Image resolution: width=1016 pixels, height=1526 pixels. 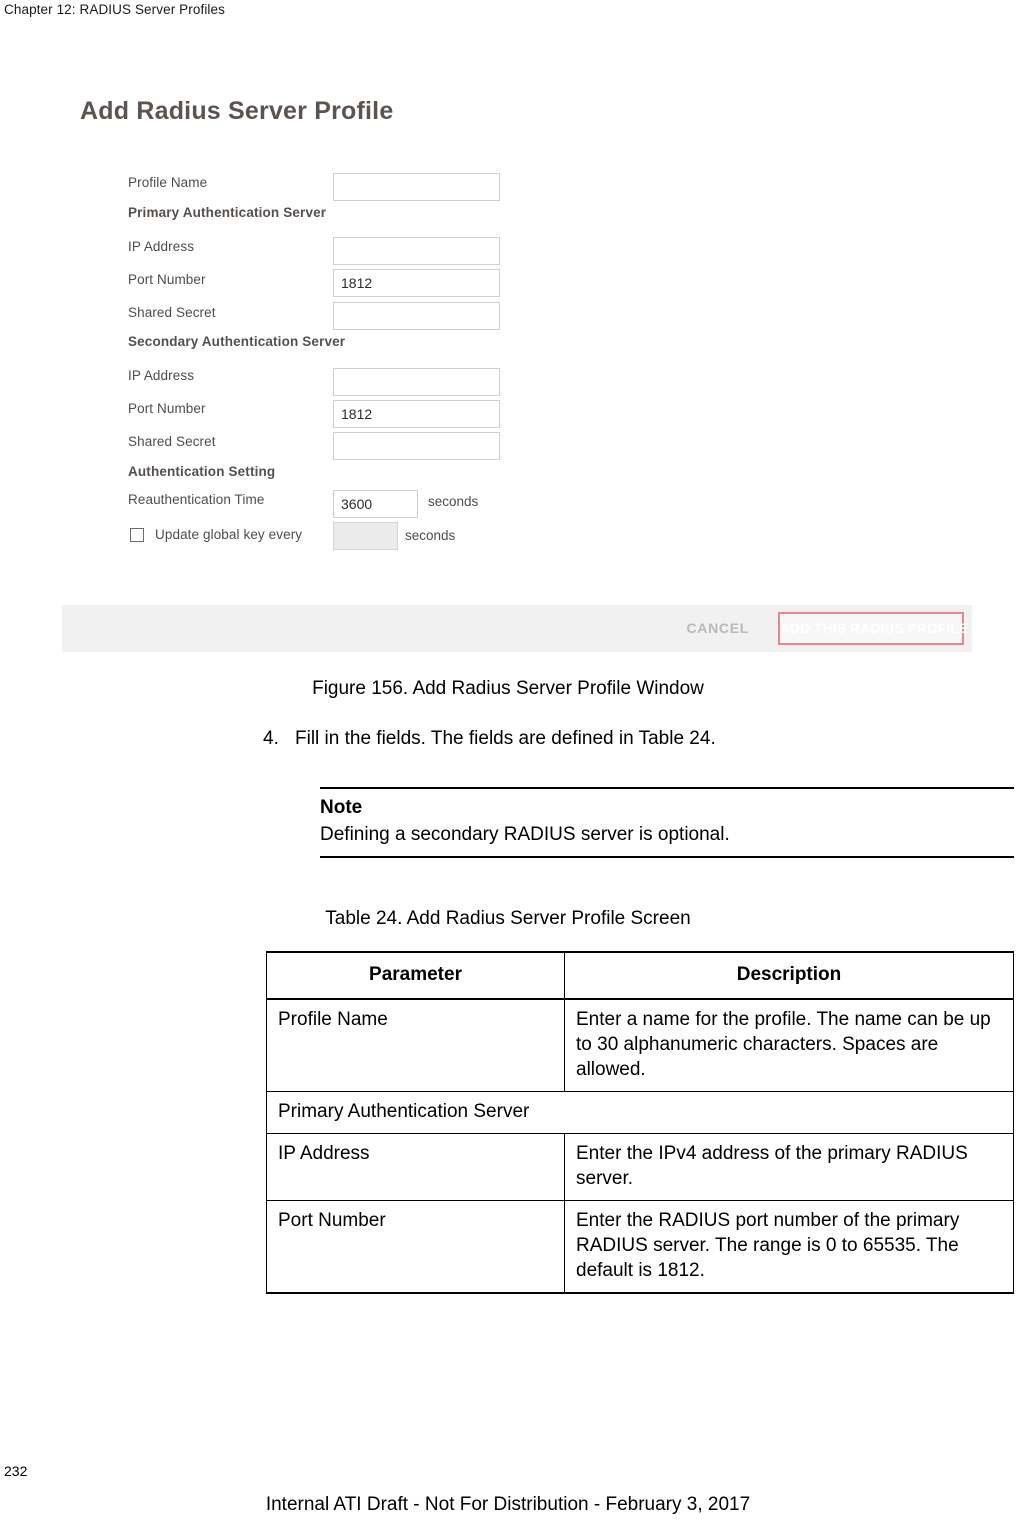 What do you see at coordinates (873, 628) in the screenshot?
I see `add-this-radius-profile-button: ADD THIS RADIUS PROFILE` at bounding box center [873, 628].